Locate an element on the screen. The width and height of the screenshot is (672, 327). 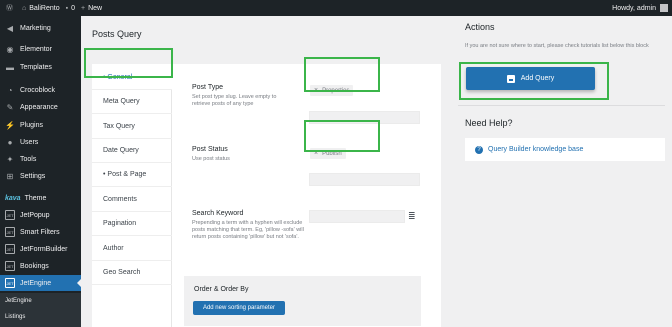
admin-bar: Ⓦ ⌂ BaliRento ▪ 0 + New Howdy, admin is located at coordinates (336, 8).